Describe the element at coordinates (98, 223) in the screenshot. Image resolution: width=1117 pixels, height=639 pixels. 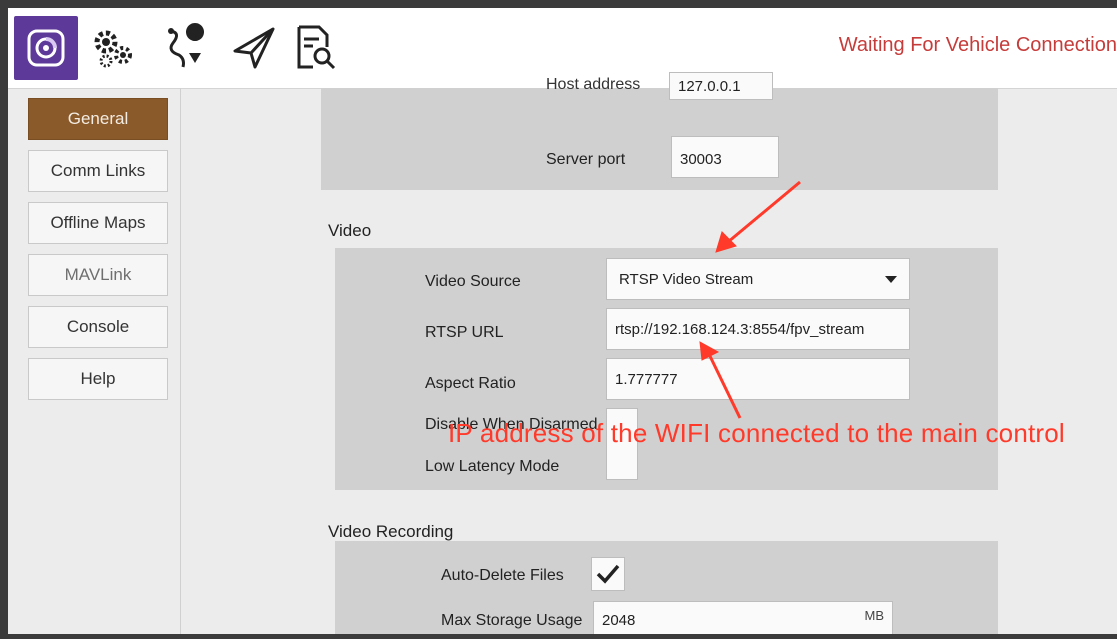
I see `sidebar-item-offline-maps: Offline Maps` at that location.